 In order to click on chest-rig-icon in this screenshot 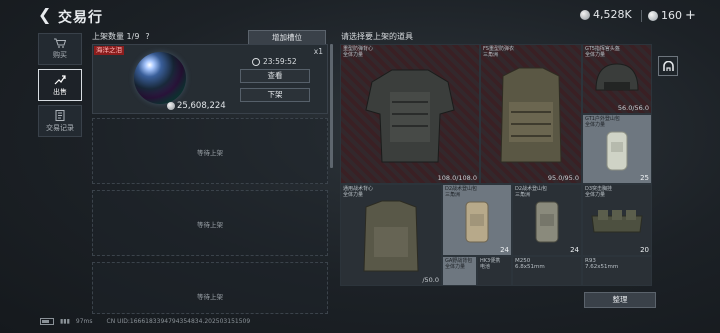, I will do `click(617, 221)`.